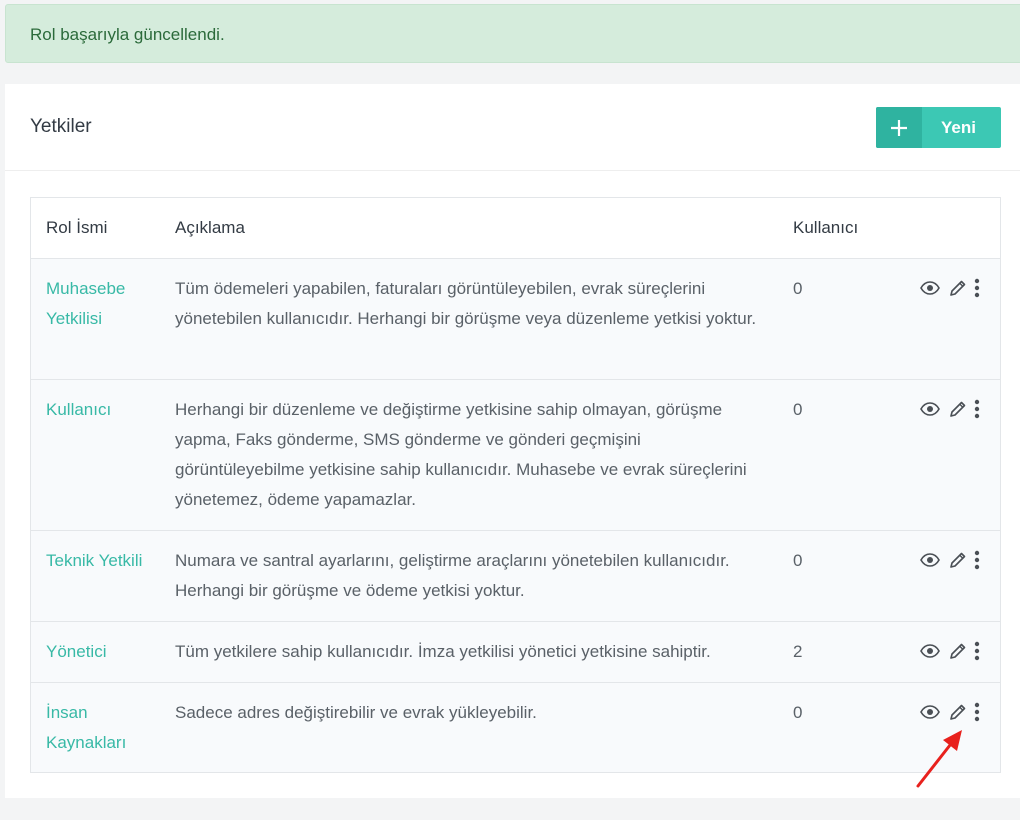 This screenshot has height=820, width=1020. What do you see at coordinates (939, 759) in the screenshot?
I see `annotation-arrow-icon` at bounding box center [939, 759].